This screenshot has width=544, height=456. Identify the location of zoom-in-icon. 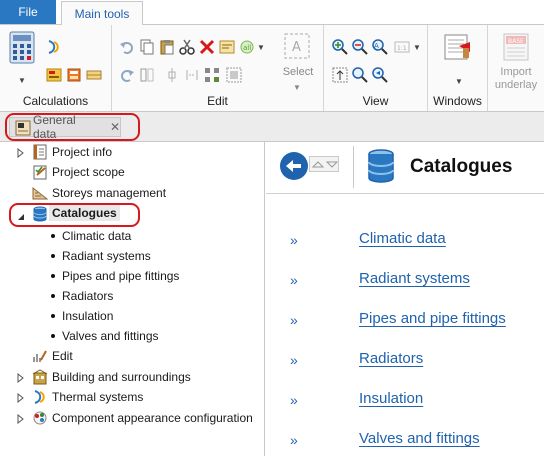
(340, 47).